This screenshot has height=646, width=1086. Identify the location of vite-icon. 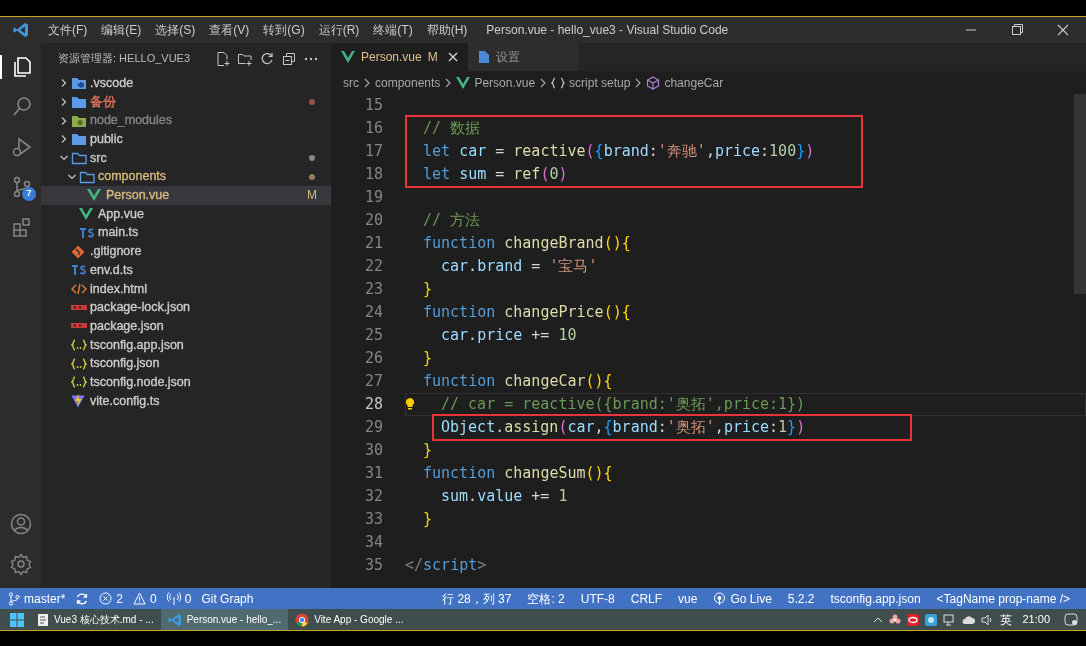
(78, 401).